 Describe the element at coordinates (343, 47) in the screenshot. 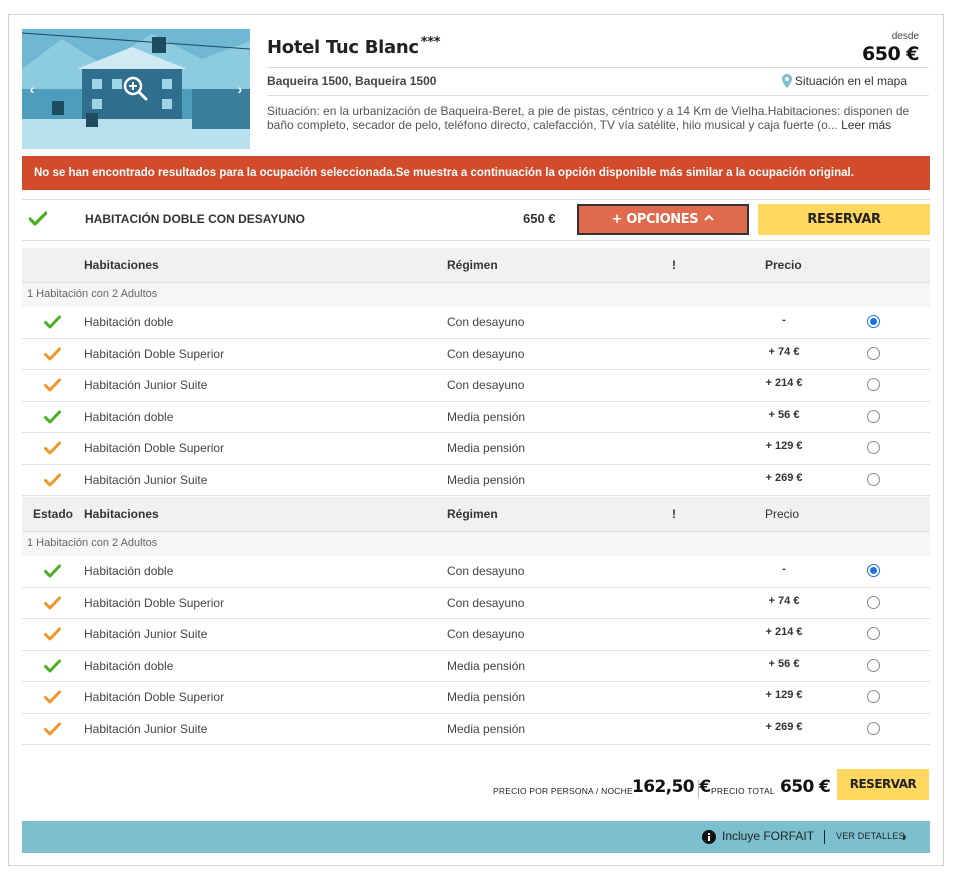

I see `hotel-name-text: Hotel Tuc Blanc` at that location.